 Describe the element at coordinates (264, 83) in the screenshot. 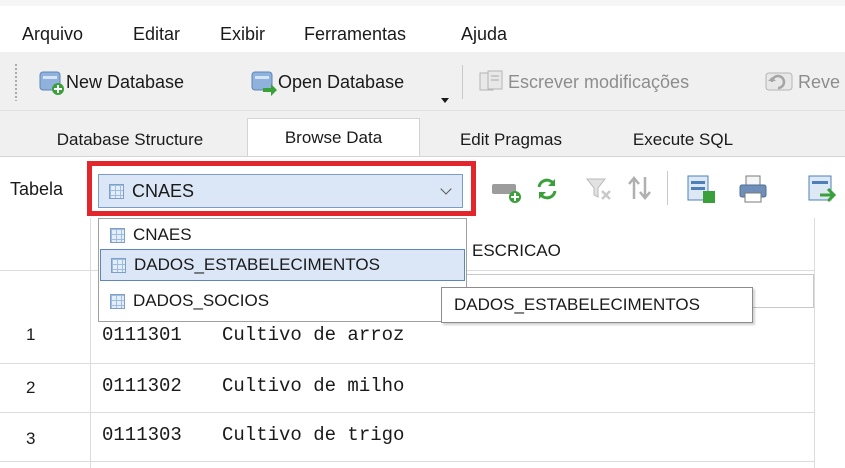

I see `open-database-icon` at that location.